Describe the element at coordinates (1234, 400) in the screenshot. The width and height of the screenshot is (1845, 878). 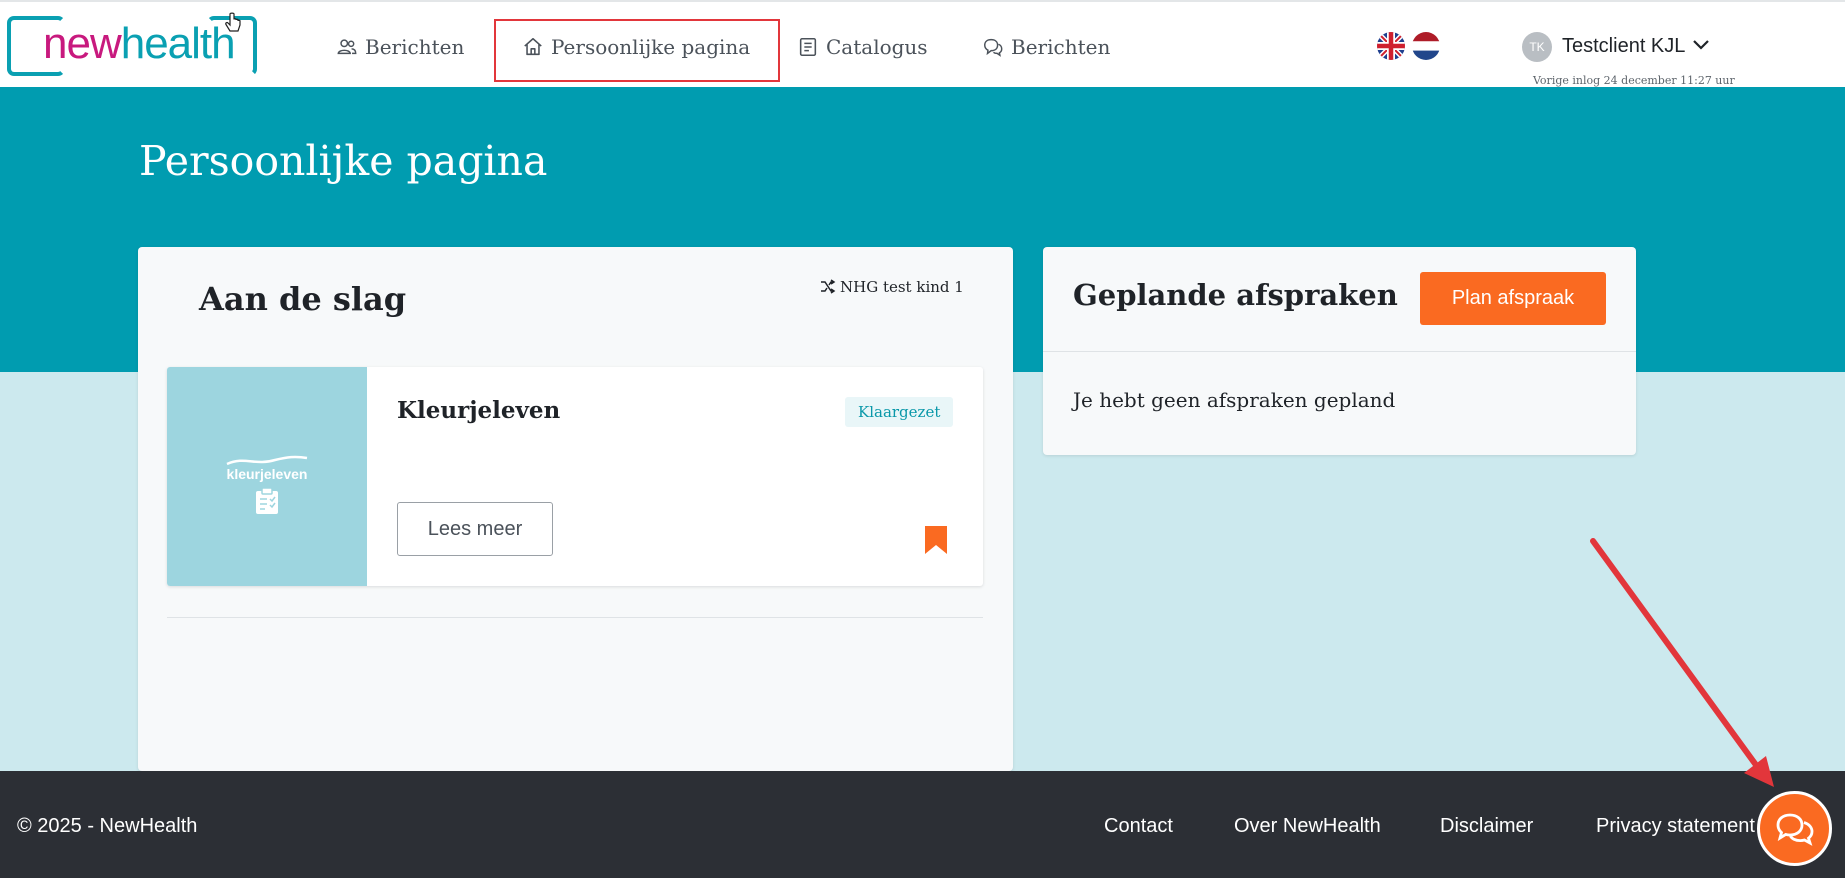
I see `no-appointments-text: Je hebt geen afspraken gepland` at that location.